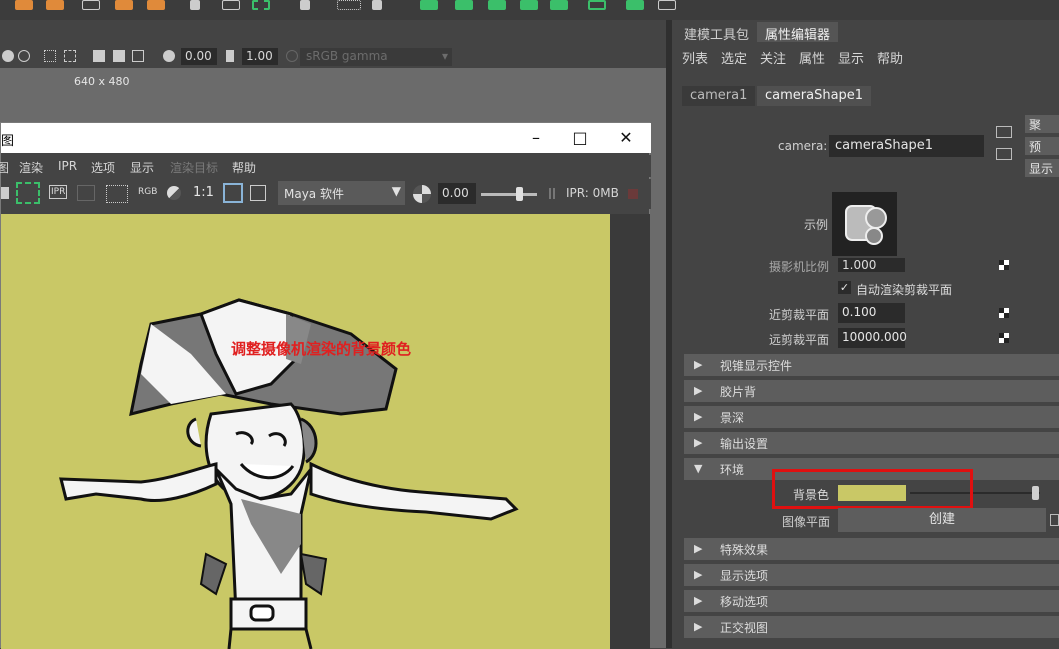  Describe the element at coordinates (55, 5) in the screenshot. I see `poly-cylinder-icon` at that location.